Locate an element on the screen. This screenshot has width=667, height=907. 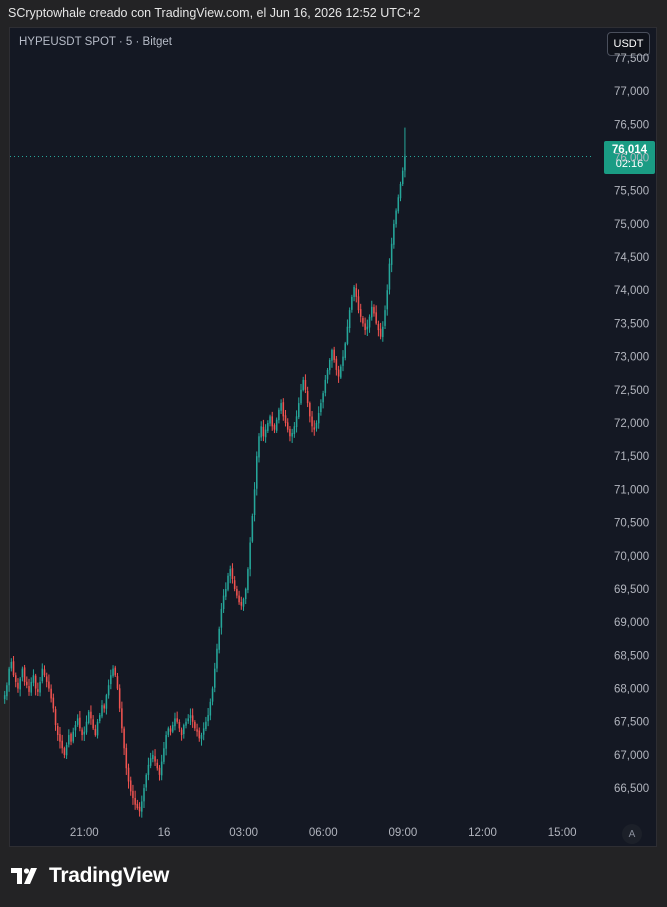
y-tick-label: 76,500 is located at coordinates (631, 125).